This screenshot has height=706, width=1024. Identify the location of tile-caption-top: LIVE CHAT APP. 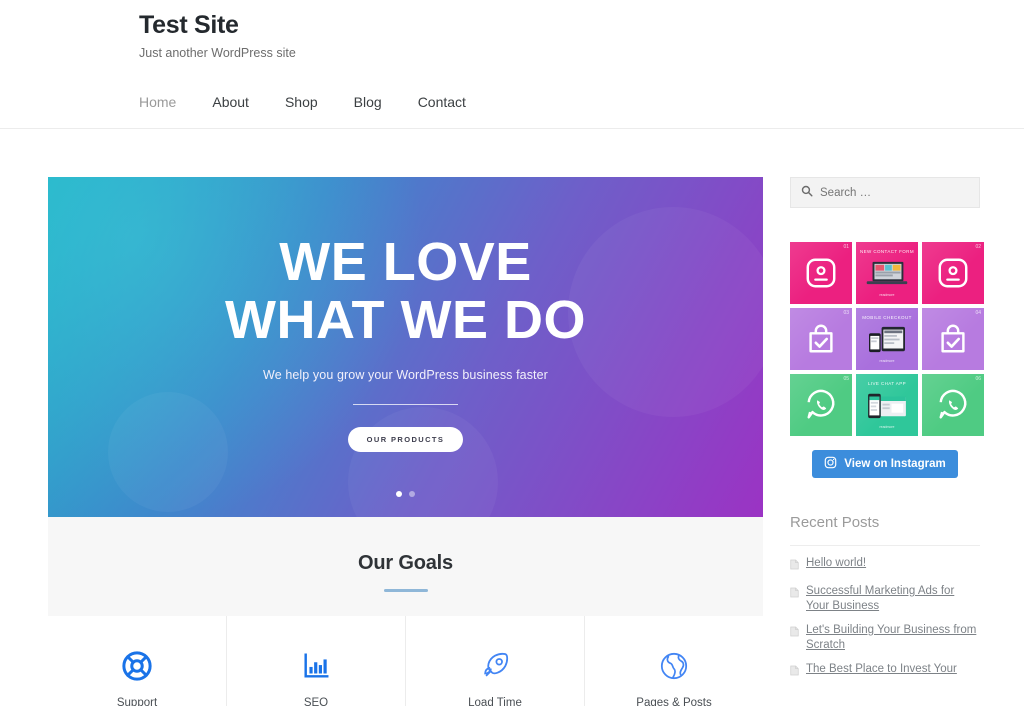
(887, 383).